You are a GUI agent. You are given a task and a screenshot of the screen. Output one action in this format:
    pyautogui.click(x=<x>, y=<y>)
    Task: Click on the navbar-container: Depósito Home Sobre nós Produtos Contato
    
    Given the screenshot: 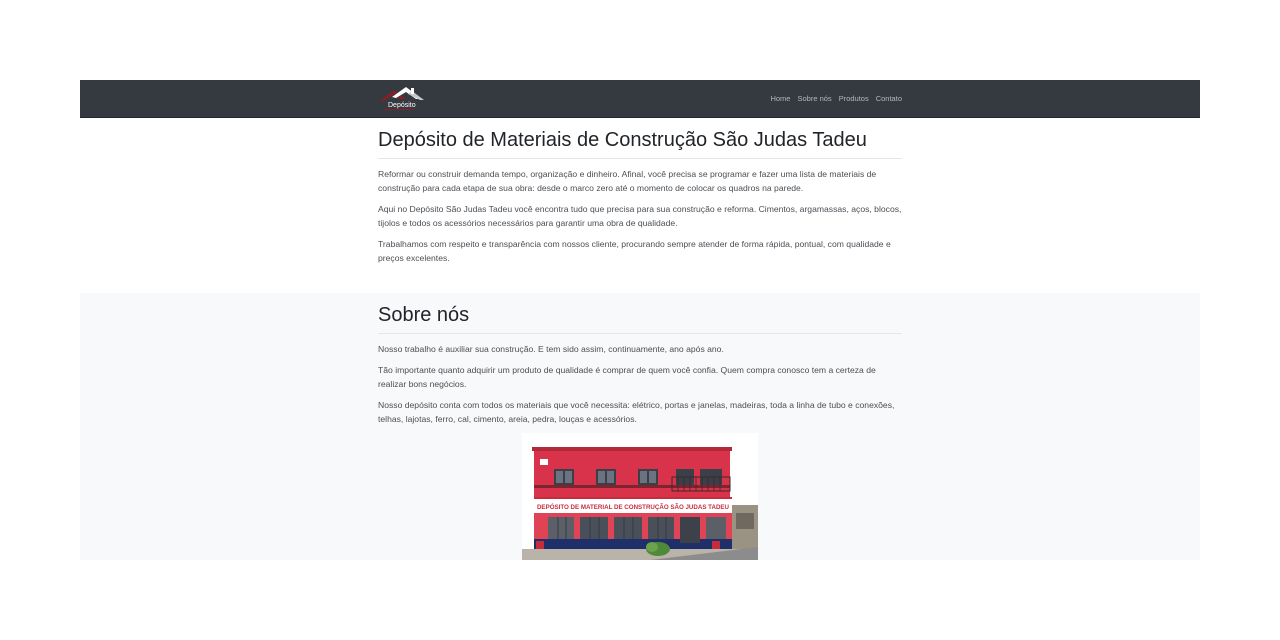 What is the action you would take?
    pyautogui.click(x=640, y=98)
    